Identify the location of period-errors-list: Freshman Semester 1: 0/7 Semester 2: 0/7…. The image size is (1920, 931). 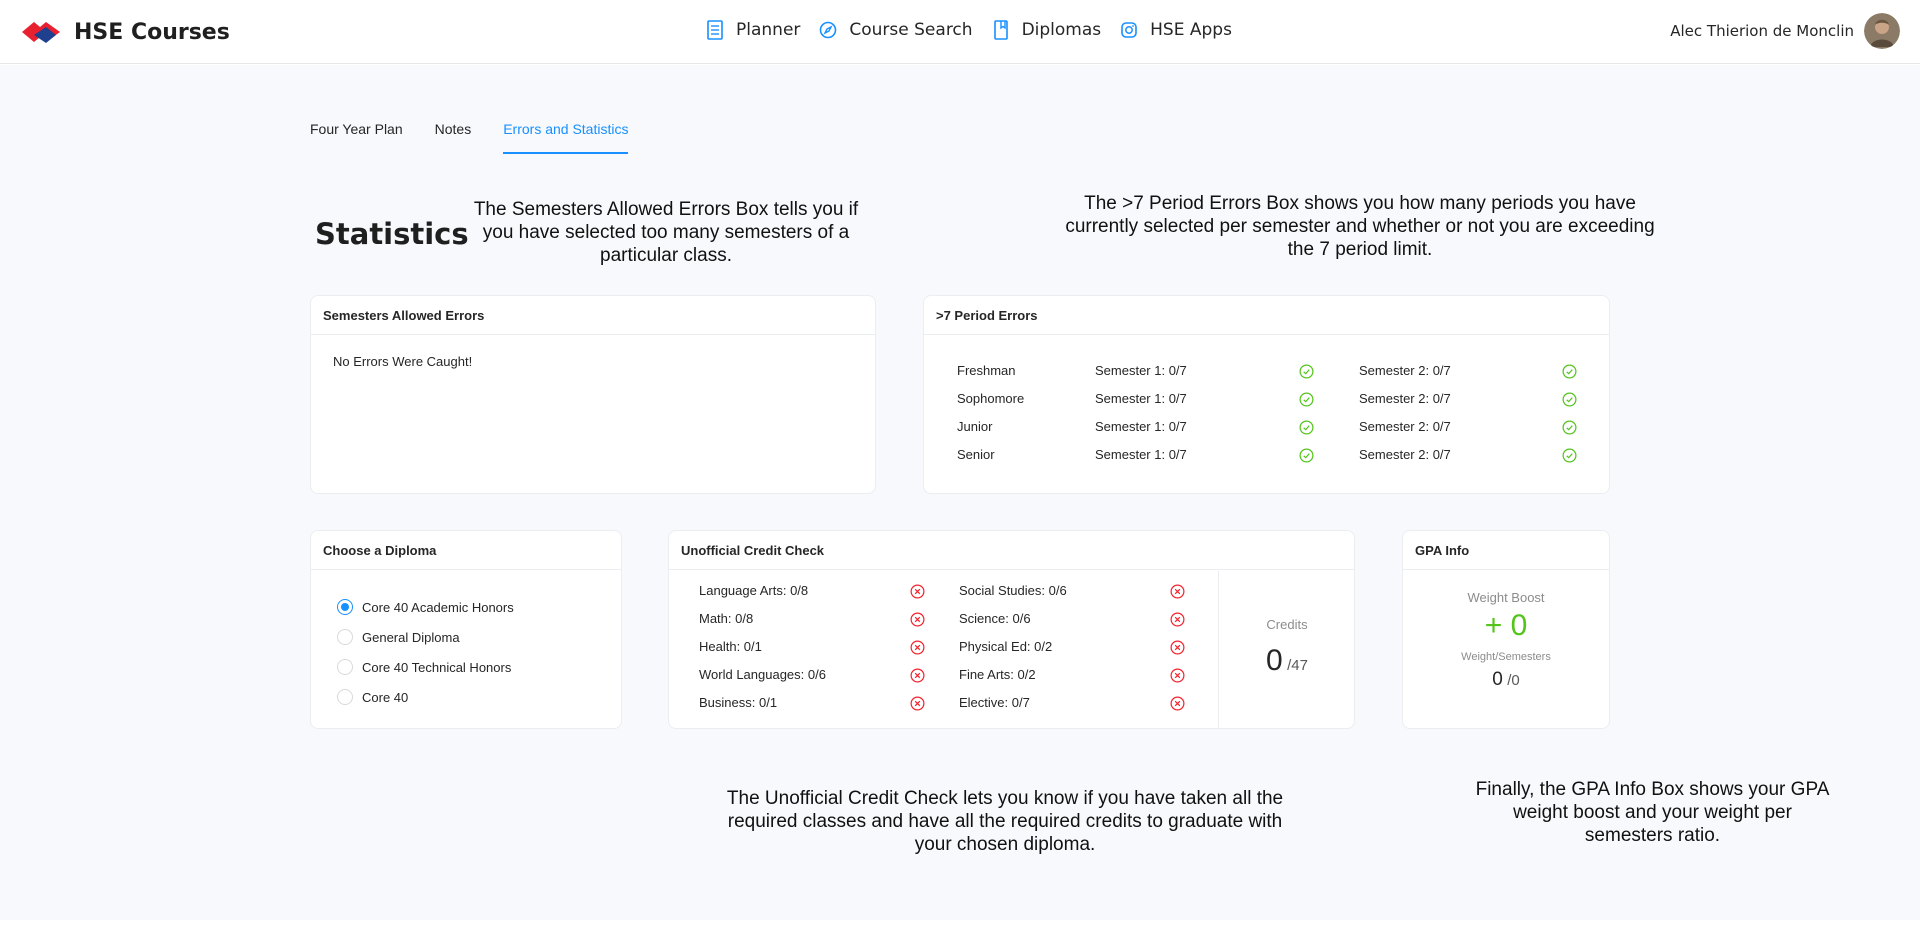
(1266, 405).